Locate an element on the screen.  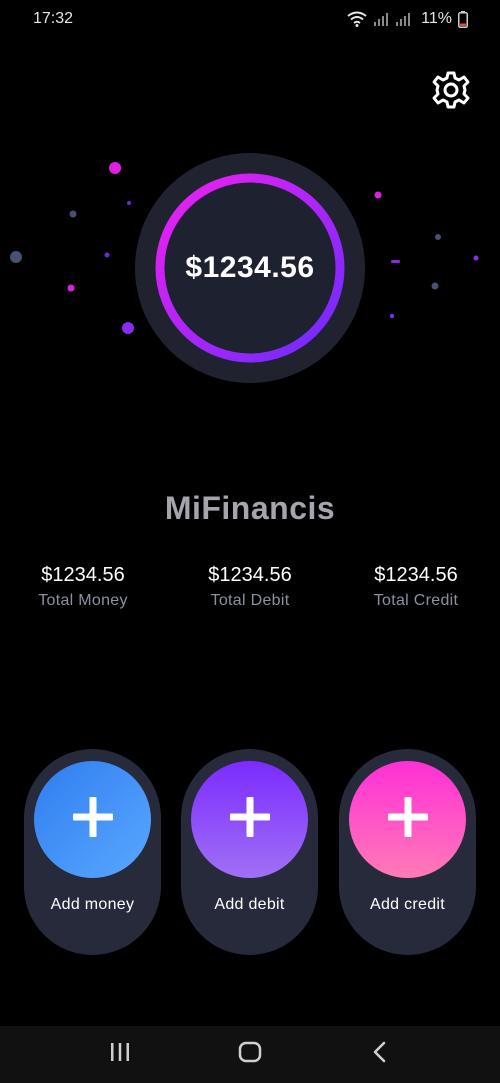
status-bar: 17:32 11% is located at coordinates (250, 19).